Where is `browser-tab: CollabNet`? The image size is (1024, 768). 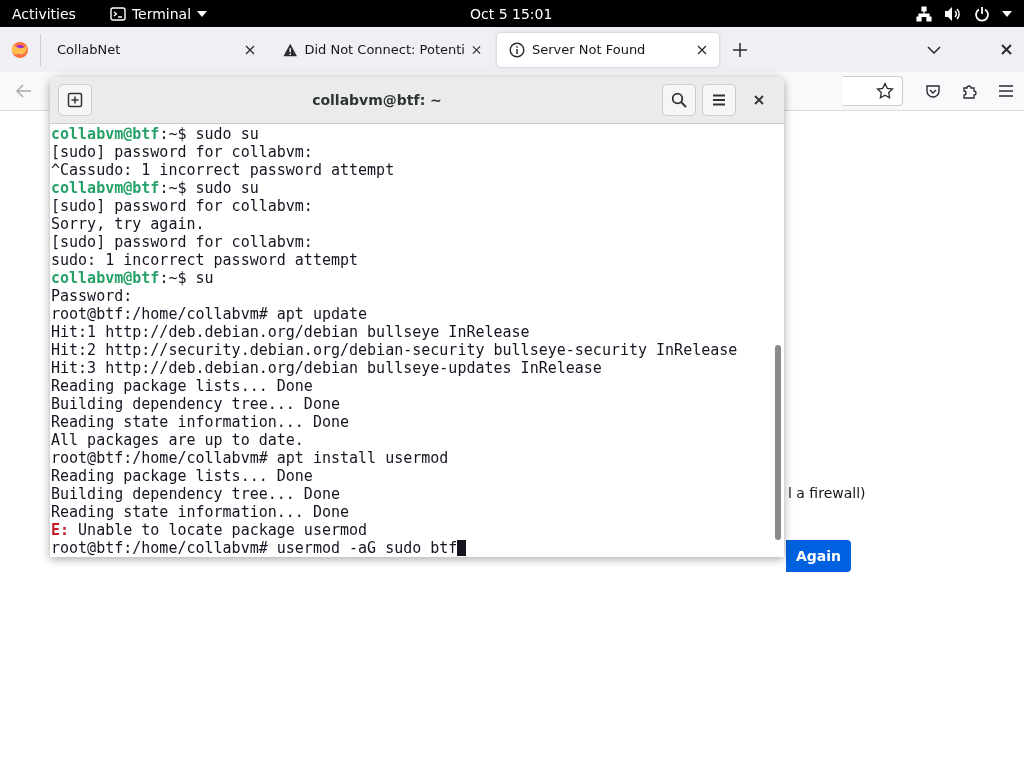 browser-tab: CollabNet is located at coordinates (156, 49).